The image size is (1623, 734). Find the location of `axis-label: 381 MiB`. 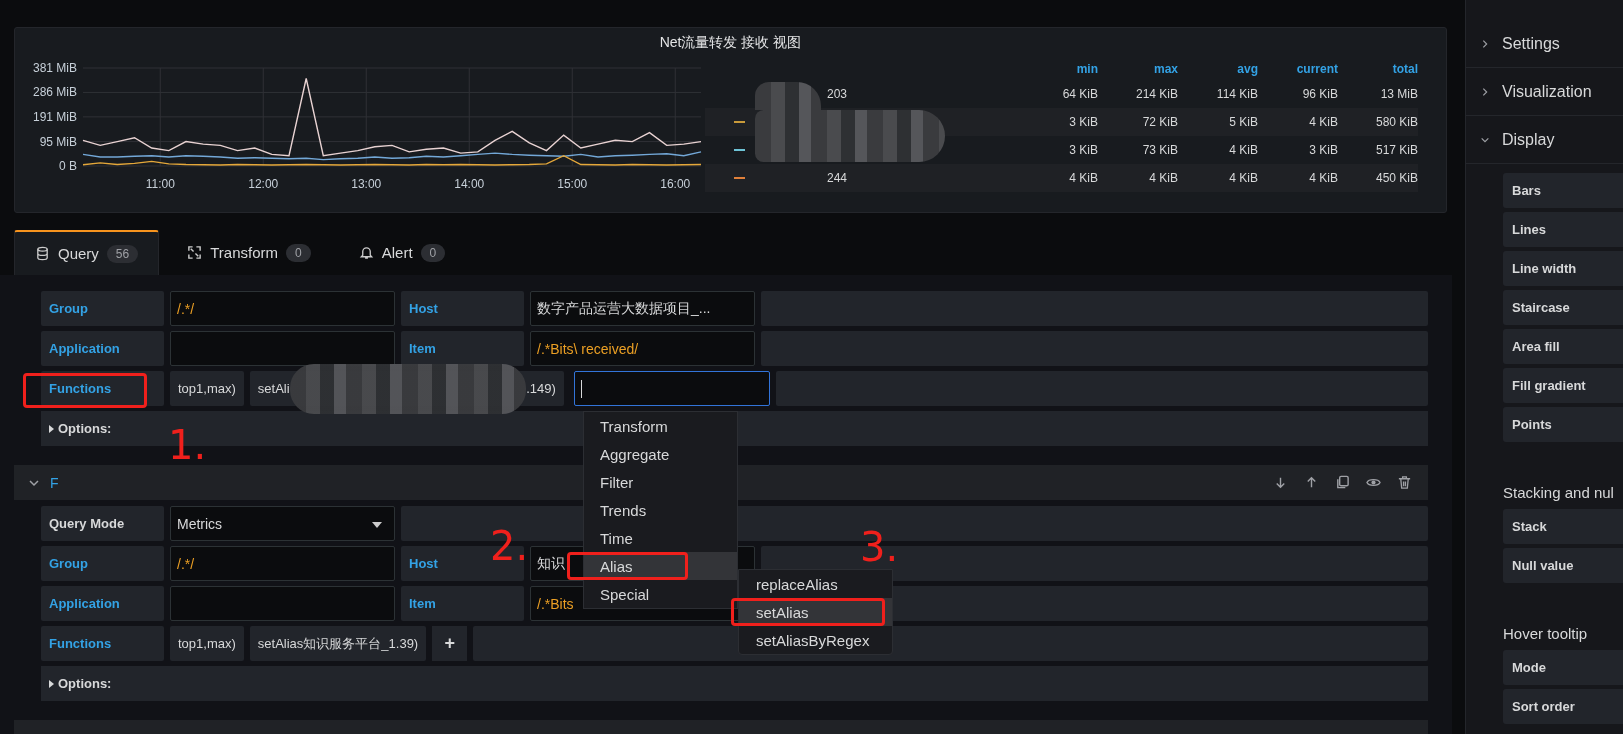

axis-label: 381 MiB is located at coordinates (54, 68).